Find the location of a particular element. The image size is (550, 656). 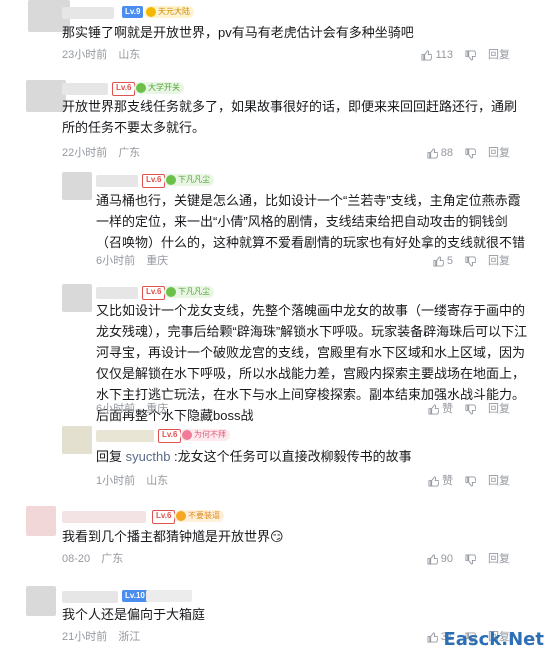

reply-to-user-link: syucthb is located at coordinates (148, 456).